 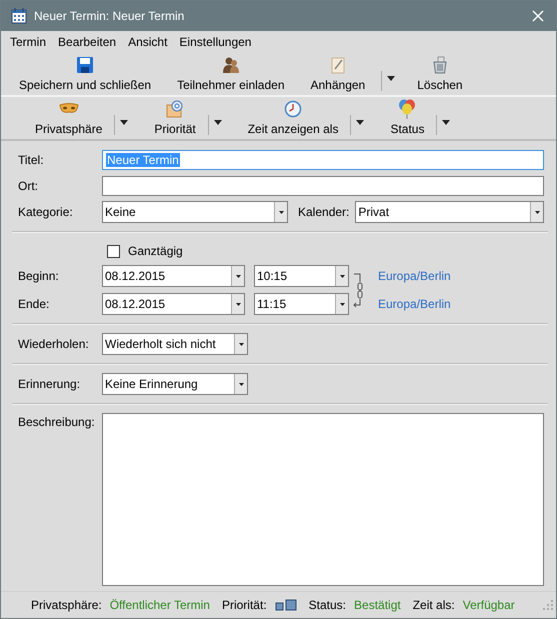 I want to click on time-field: 10:15, so click(x=301, y=276).